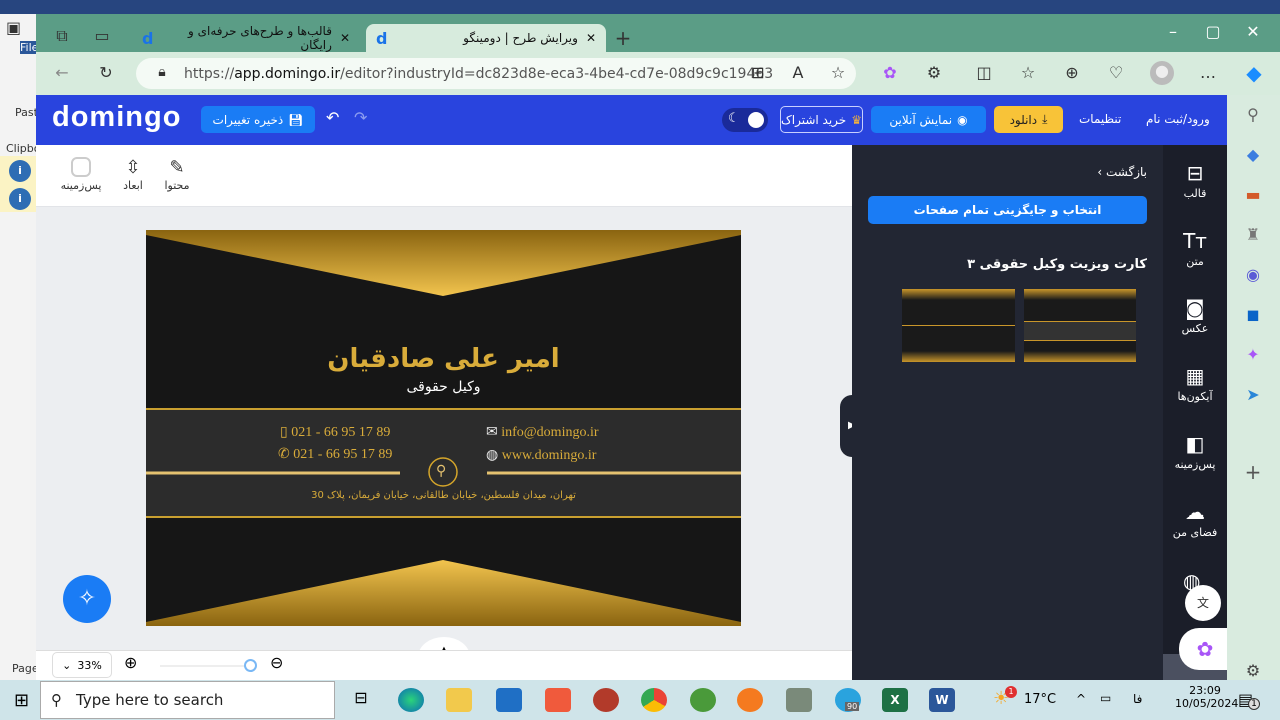 This screenshot has height=720, width=1280. Describe the element at coordinates (821, 119) in the screenshot. I see `subscribe-button: ♛ خرید اشتراک` at that location.